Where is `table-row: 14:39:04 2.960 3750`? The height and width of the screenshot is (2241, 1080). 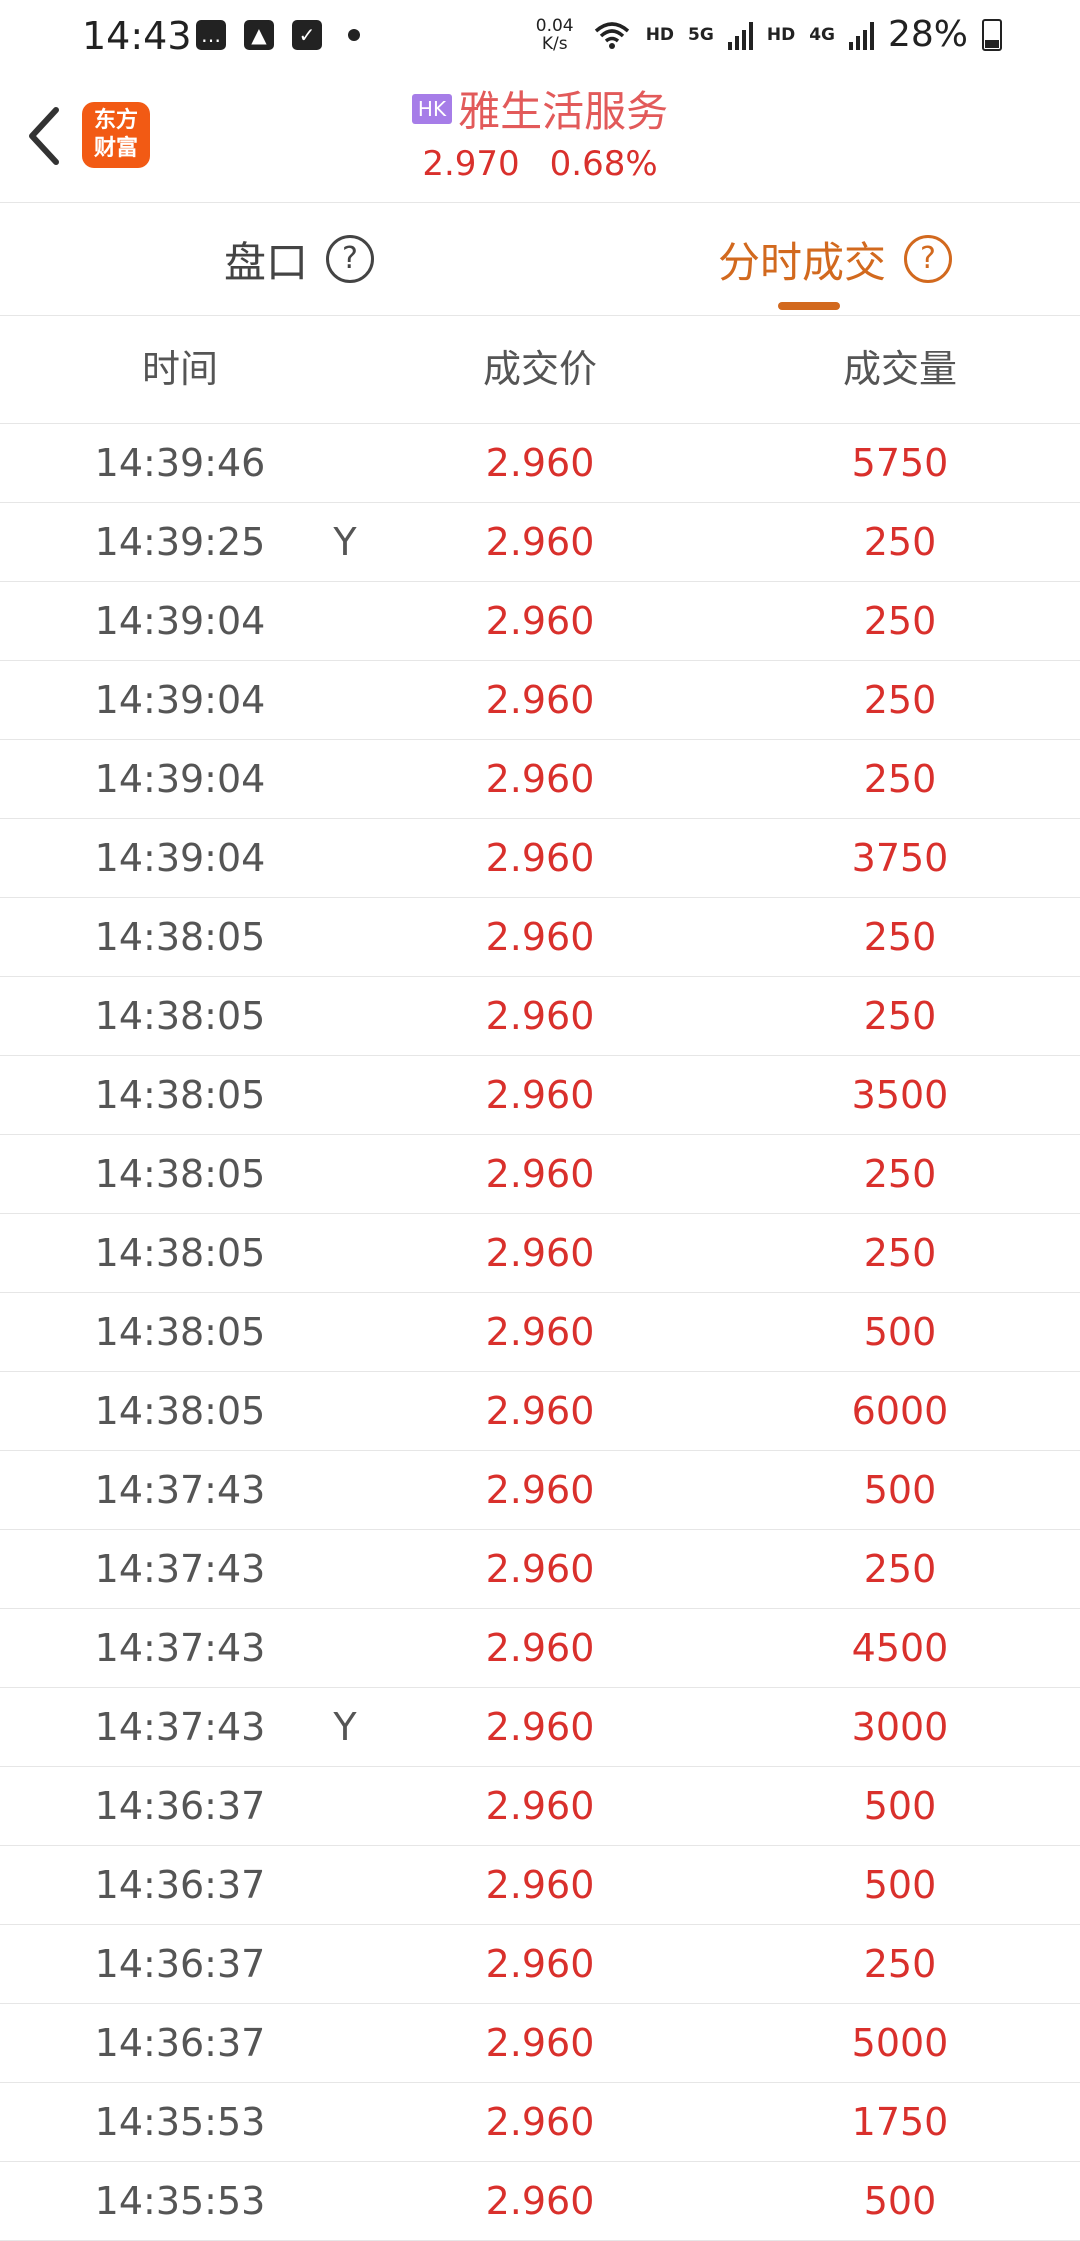
table-row: 14:39:04 2.960 3750 is located at coordinates (540, 858).